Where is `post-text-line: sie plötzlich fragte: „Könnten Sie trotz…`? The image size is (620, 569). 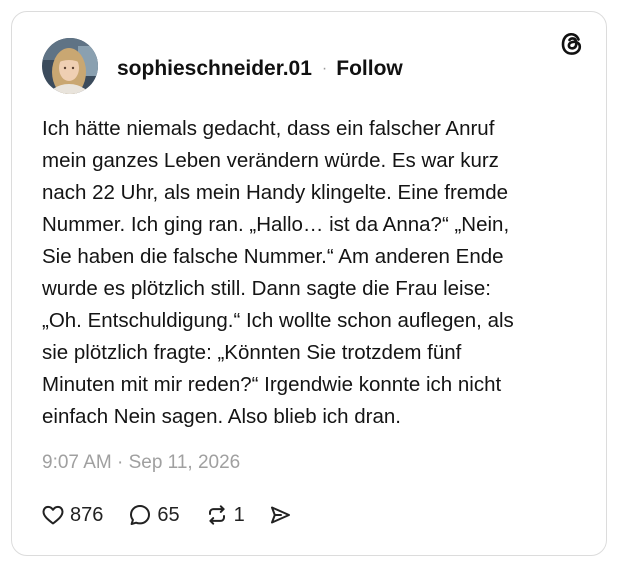
post-text-line: sie plötzlich fragte: „Könnten Sie trotz… is located at coordinates (252, 352).